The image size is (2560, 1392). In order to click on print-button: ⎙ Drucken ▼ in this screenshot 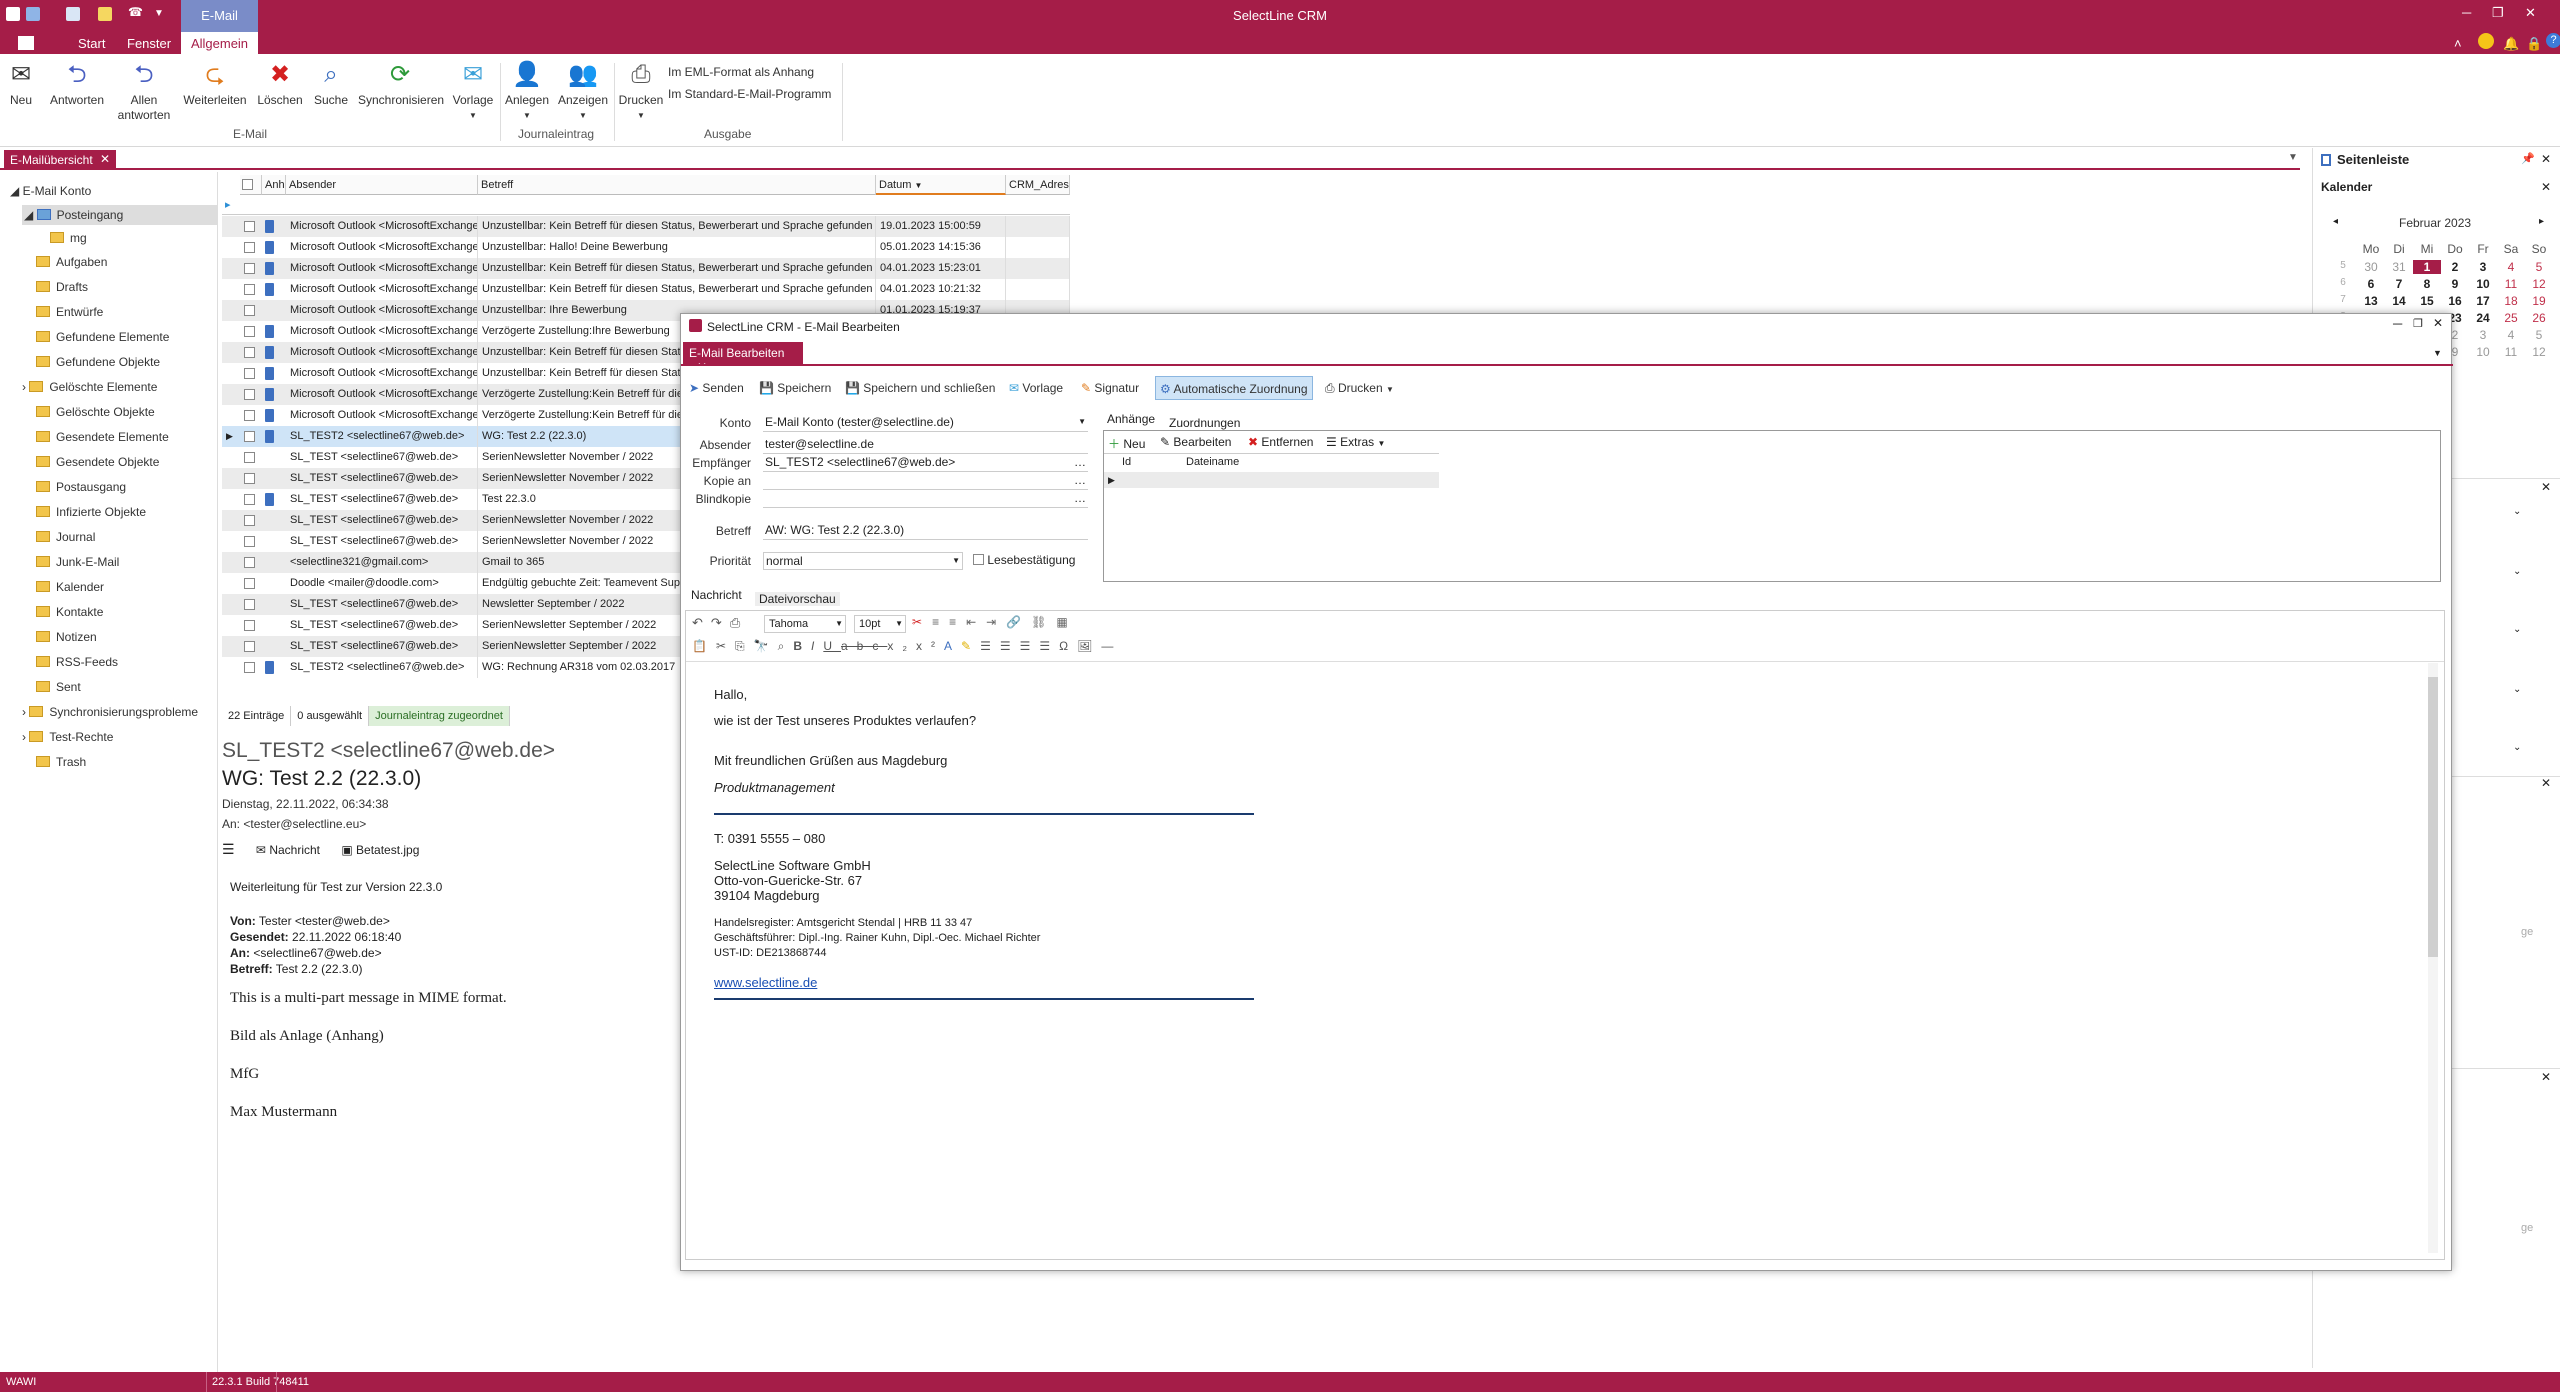, I will do `click(641, 91)`.